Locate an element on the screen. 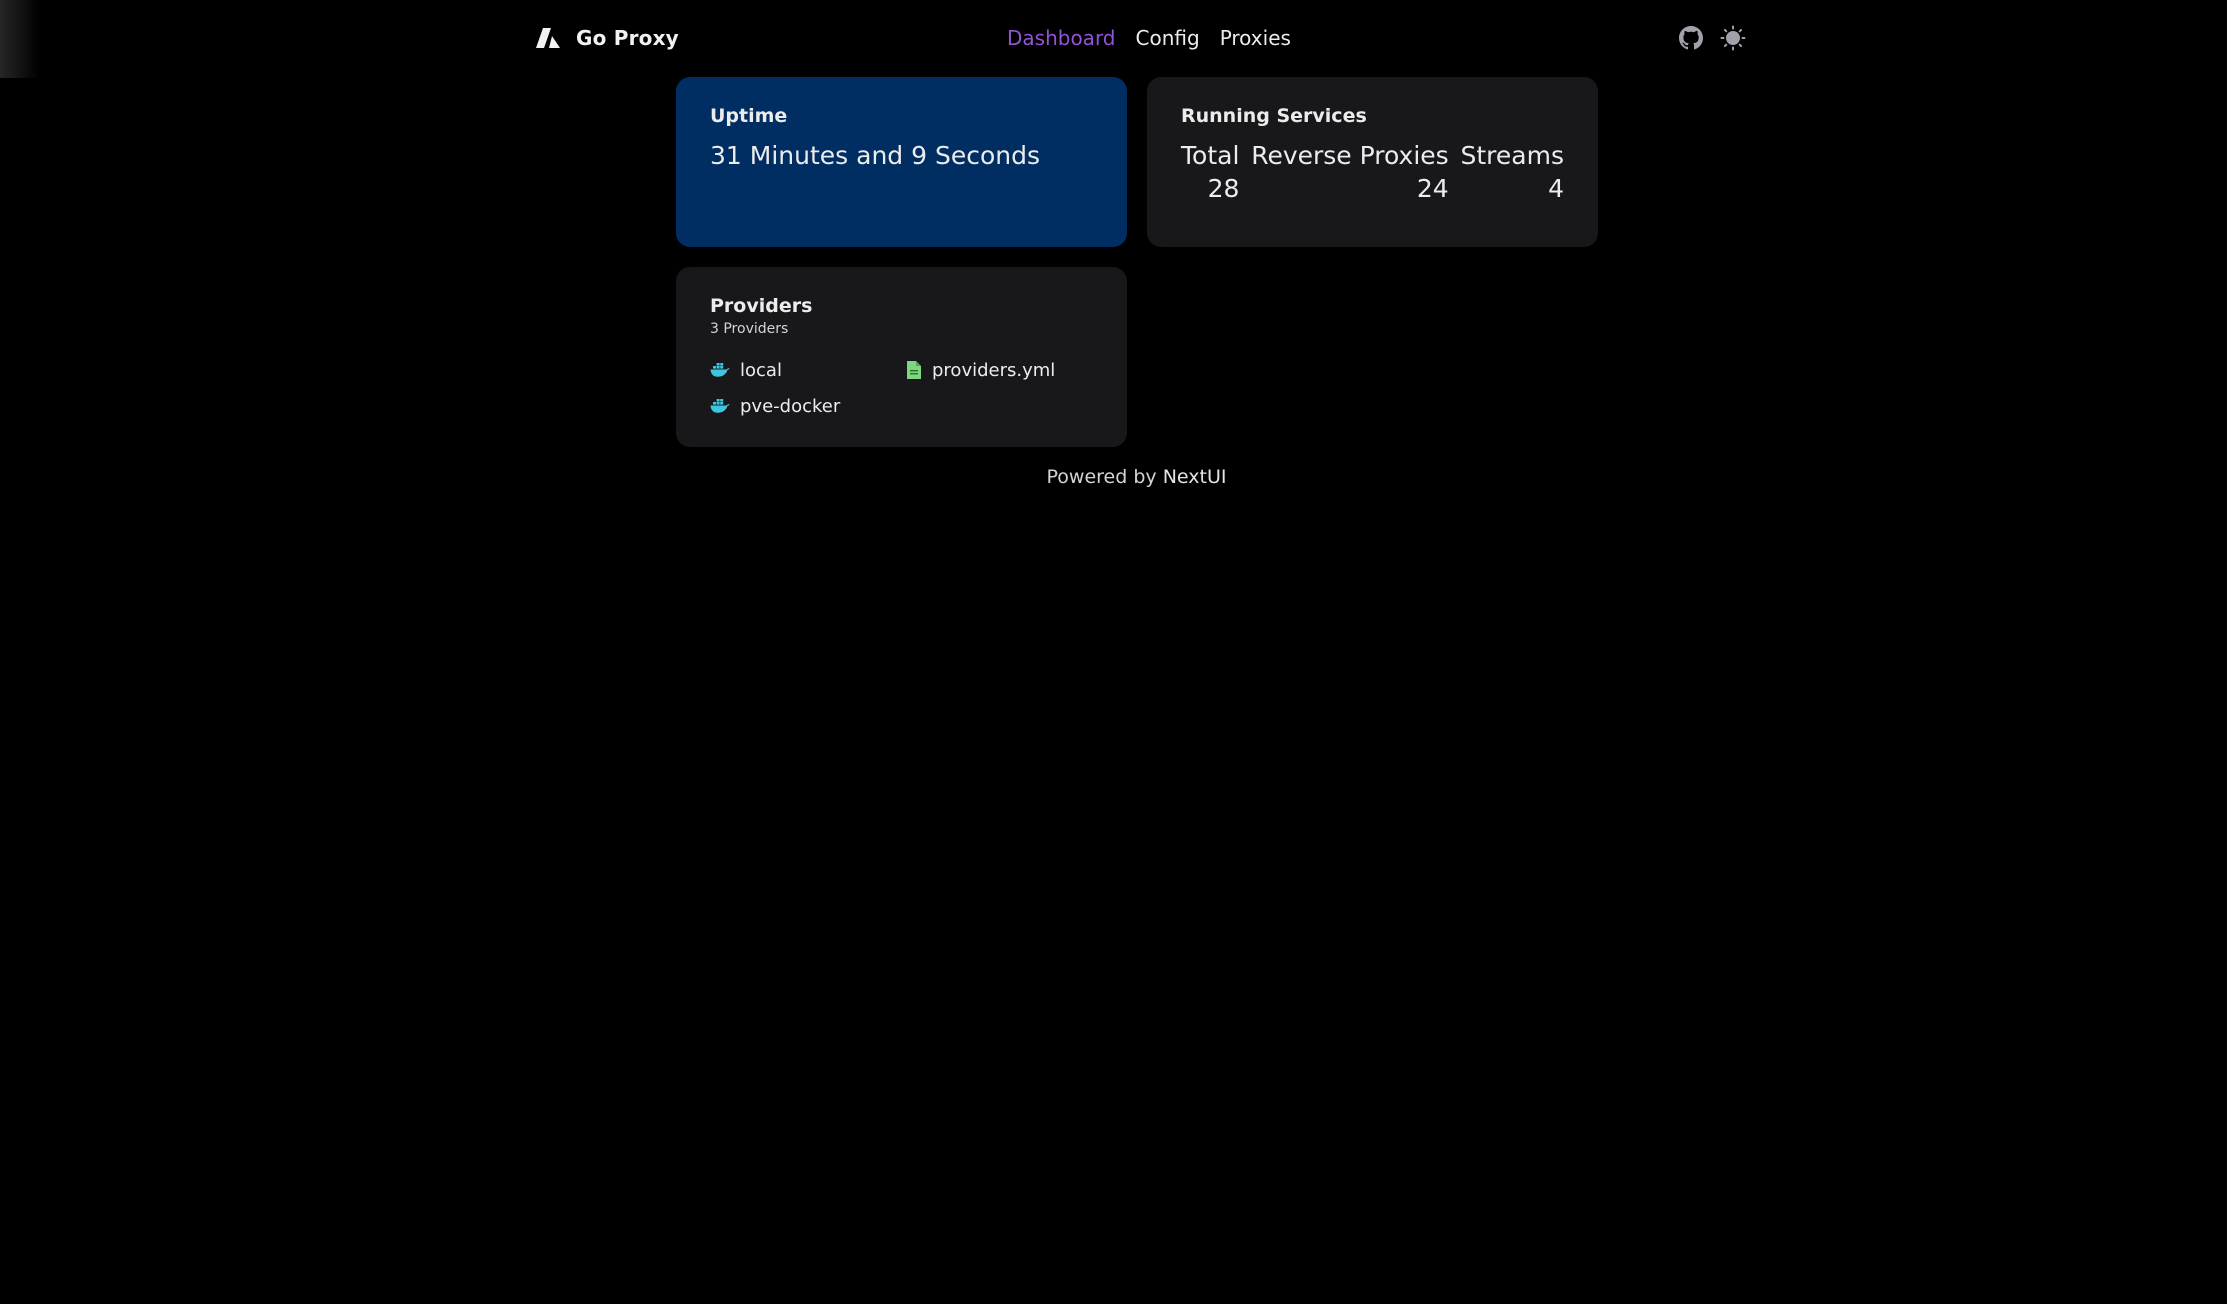 The width and height of the screenshot is (2227, 1304). nav-link-config: Config is located at coordinates (1168, 38).